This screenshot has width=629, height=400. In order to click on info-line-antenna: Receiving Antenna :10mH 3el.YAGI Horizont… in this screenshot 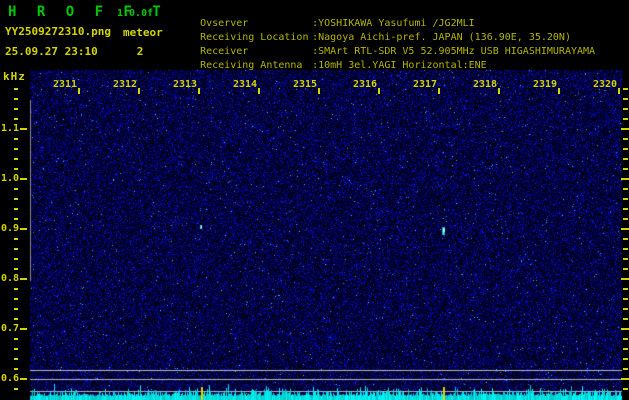, I will do `click(331, 65)`.